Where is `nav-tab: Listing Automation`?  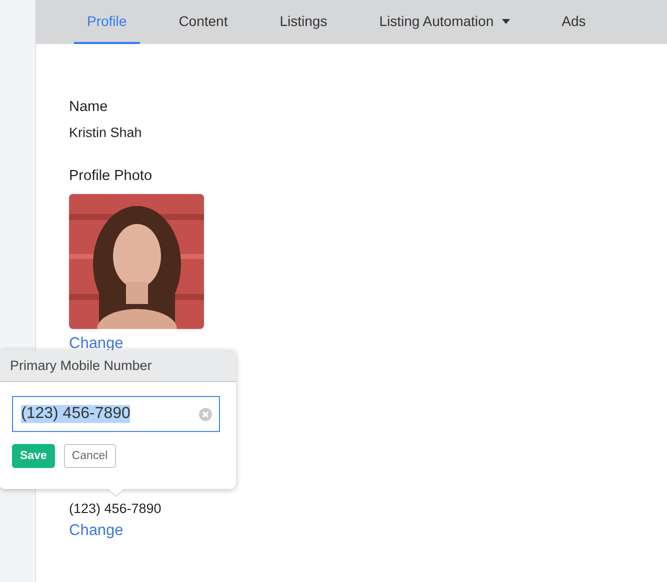
nav-tab: Listing Automation is located at coordinates (444, 22).